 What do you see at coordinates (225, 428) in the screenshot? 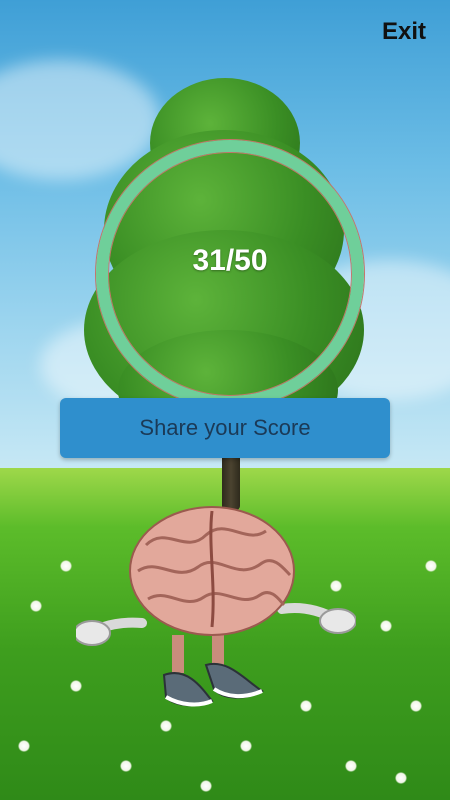
I see `share-score-button: Share your Score` at bounding box center [225, 428].